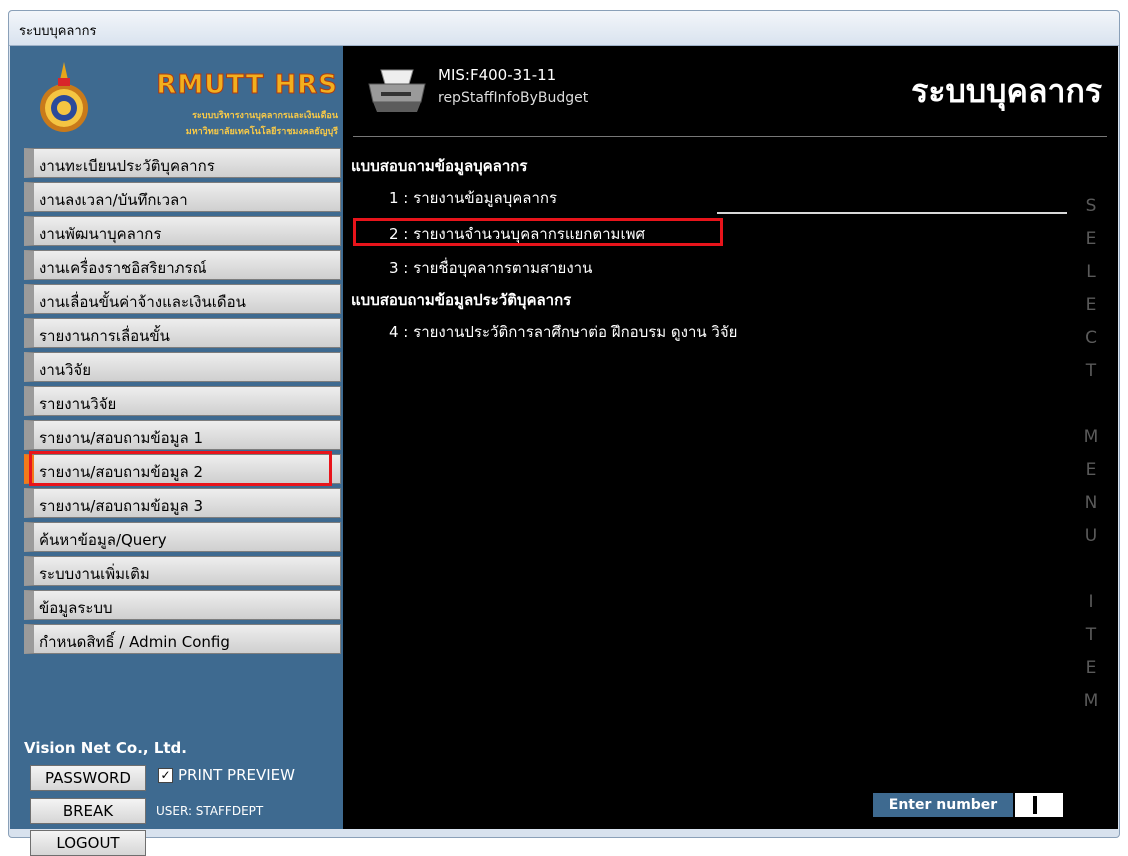  Describe the element at coordinates (58, 31) in the screenshot. I see `window-title: ระบบบุคลากร` at that location.